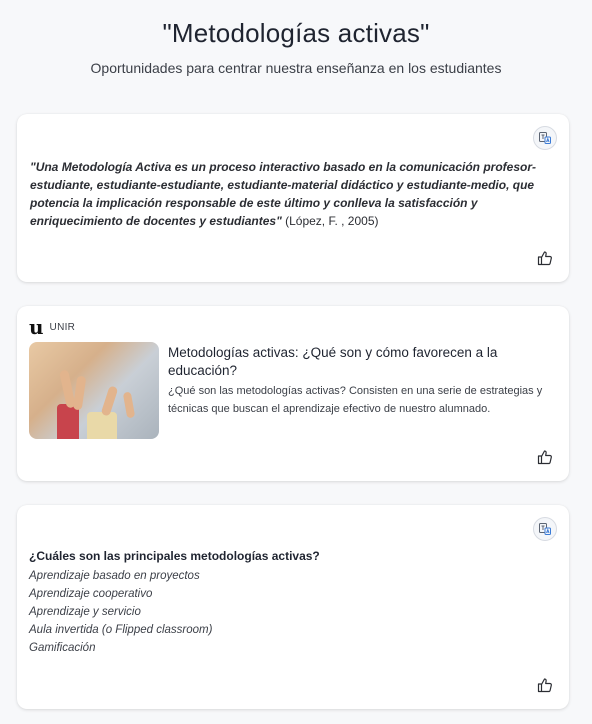  Describe the element at coordinates (296, 33) in the screenshot. I see `page-title: "Metodologías activas"` at that location.